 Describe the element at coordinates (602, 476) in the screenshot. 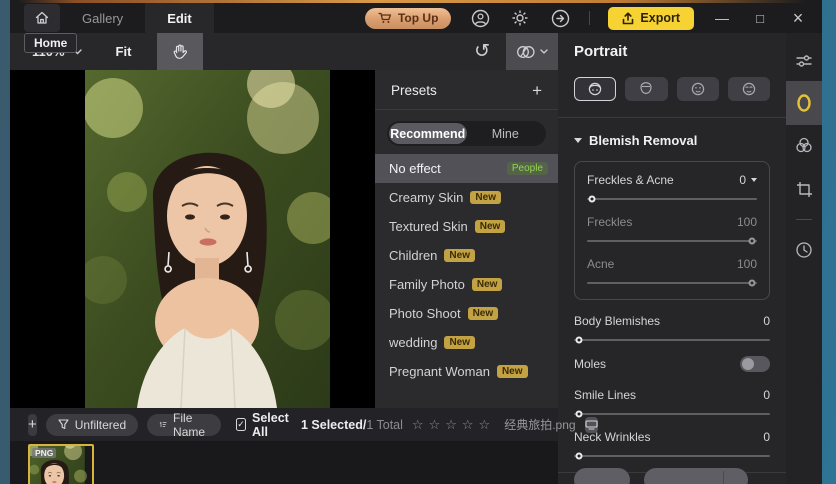

I see `panel-secondary-button` at that location.